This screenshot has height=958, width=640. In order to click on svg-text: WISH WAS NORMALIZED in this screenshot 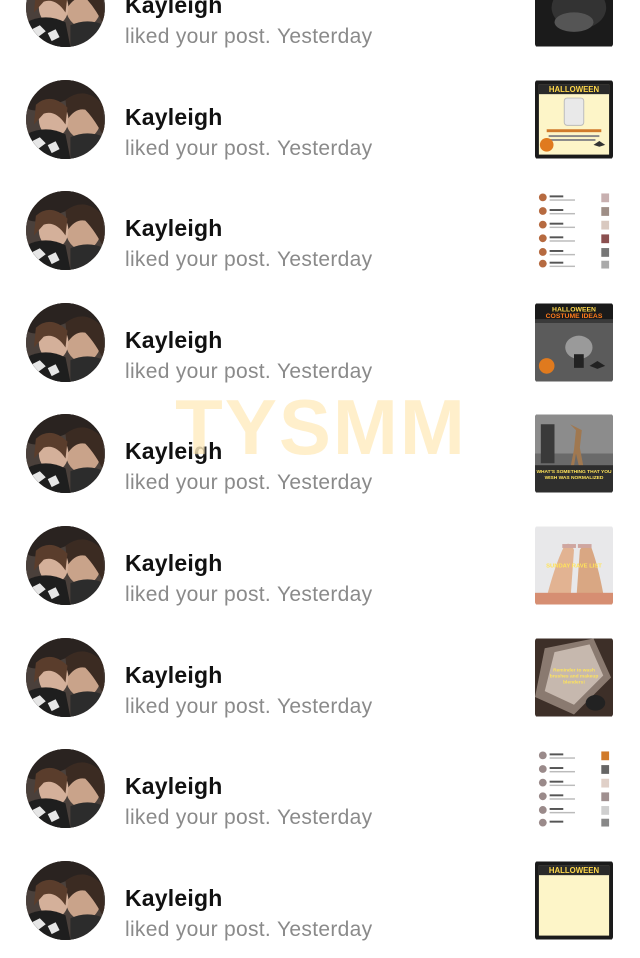, I will do `click(574, 478)`.